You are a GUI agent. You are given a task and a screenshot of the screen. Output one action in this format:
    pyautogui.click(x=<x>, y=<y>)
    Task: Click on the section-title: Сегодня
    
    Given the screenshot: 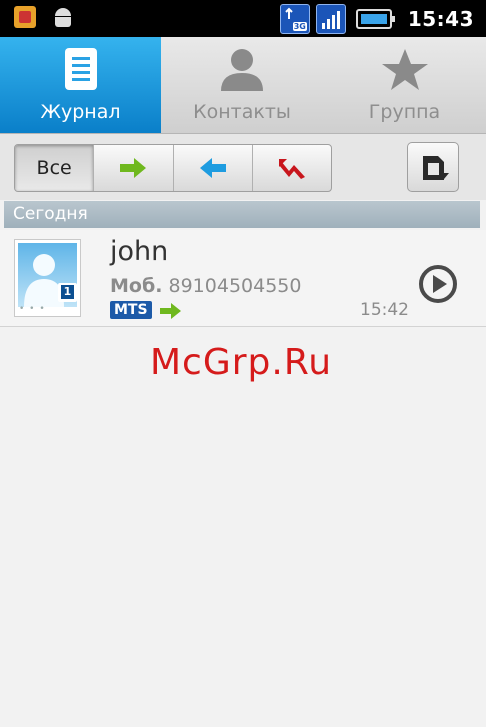 What is the action you would take?
    pyautogui.click(x=50, y=214)
    